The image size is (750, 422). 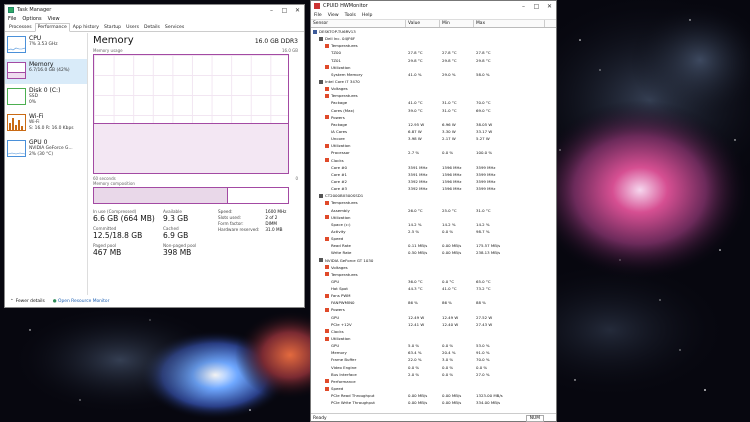 I want to click on device-row: Dell Inc. 04JF6F, so click(x=433, y=38).